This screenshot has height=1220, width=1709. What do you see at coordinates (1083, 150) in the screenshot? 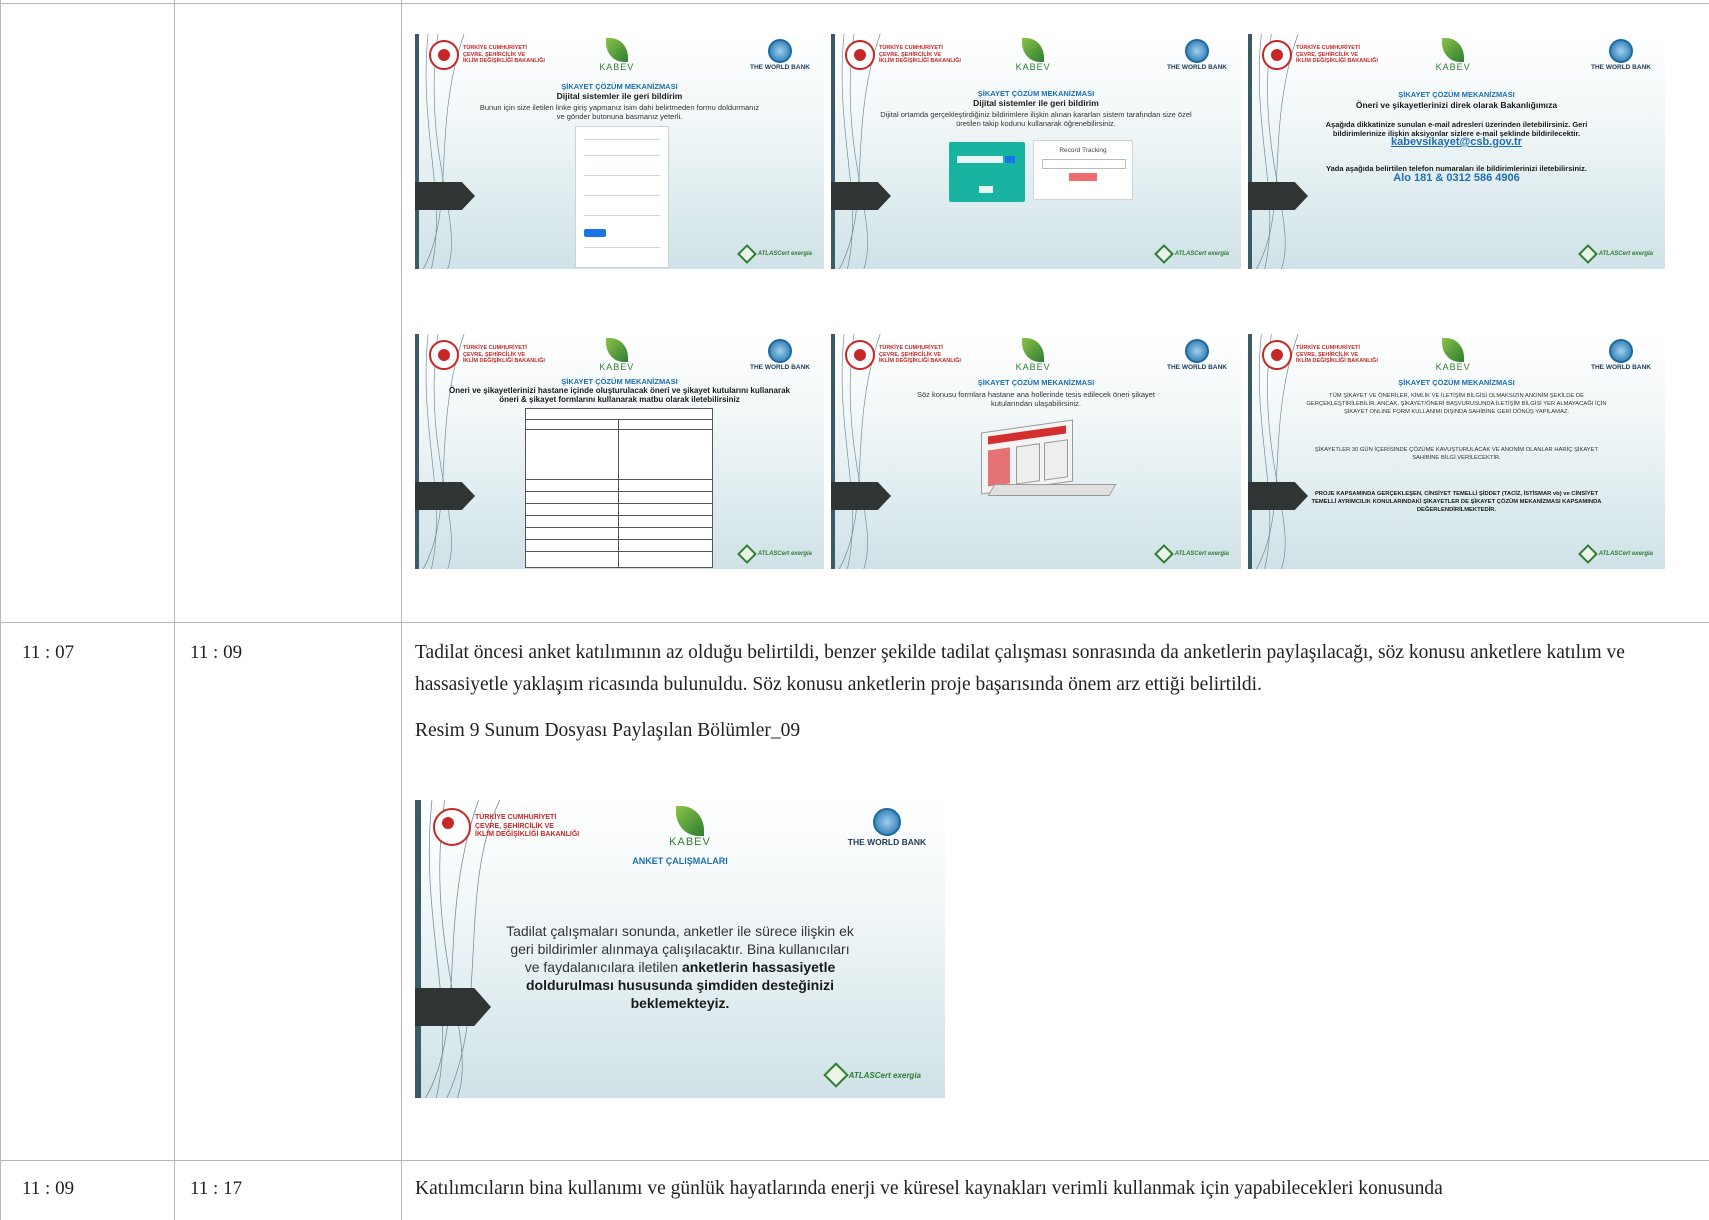
I see `record-tracking-label: Record Tracking` at bounding box center [1083, 150].